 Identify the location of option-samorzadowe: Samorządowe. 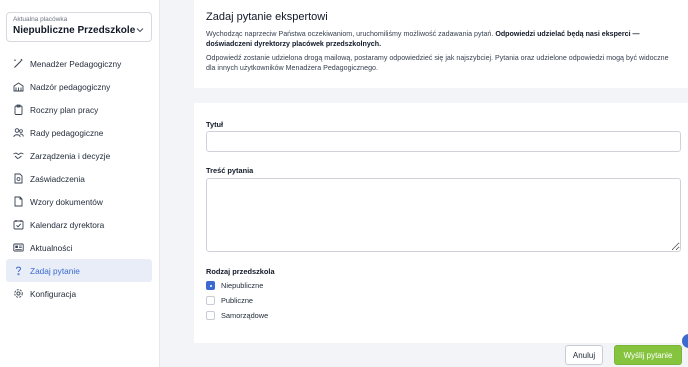
(237, 315).